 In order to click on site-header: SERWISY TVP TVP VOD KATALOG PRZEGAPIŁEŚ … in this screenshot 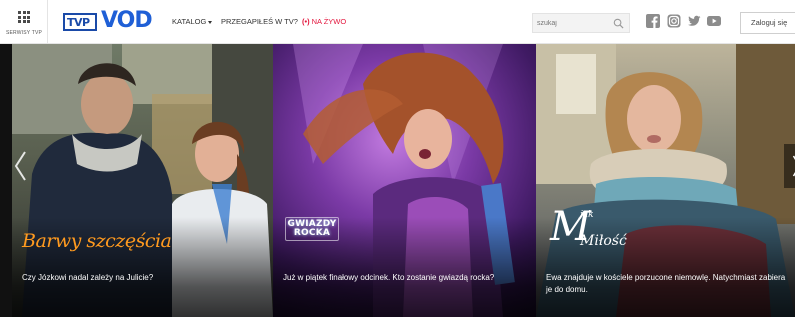, I will do `click(397, 22)`.